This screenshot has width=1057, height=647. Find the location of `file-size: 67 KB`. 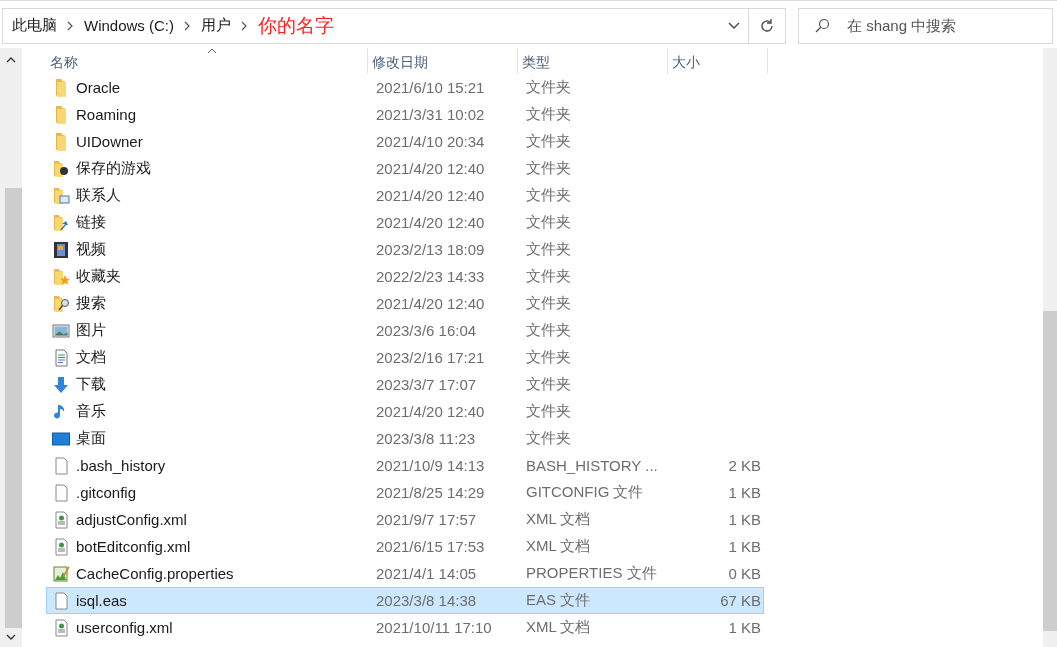

file-size: 67 KB is located at coordinates (740, 600).